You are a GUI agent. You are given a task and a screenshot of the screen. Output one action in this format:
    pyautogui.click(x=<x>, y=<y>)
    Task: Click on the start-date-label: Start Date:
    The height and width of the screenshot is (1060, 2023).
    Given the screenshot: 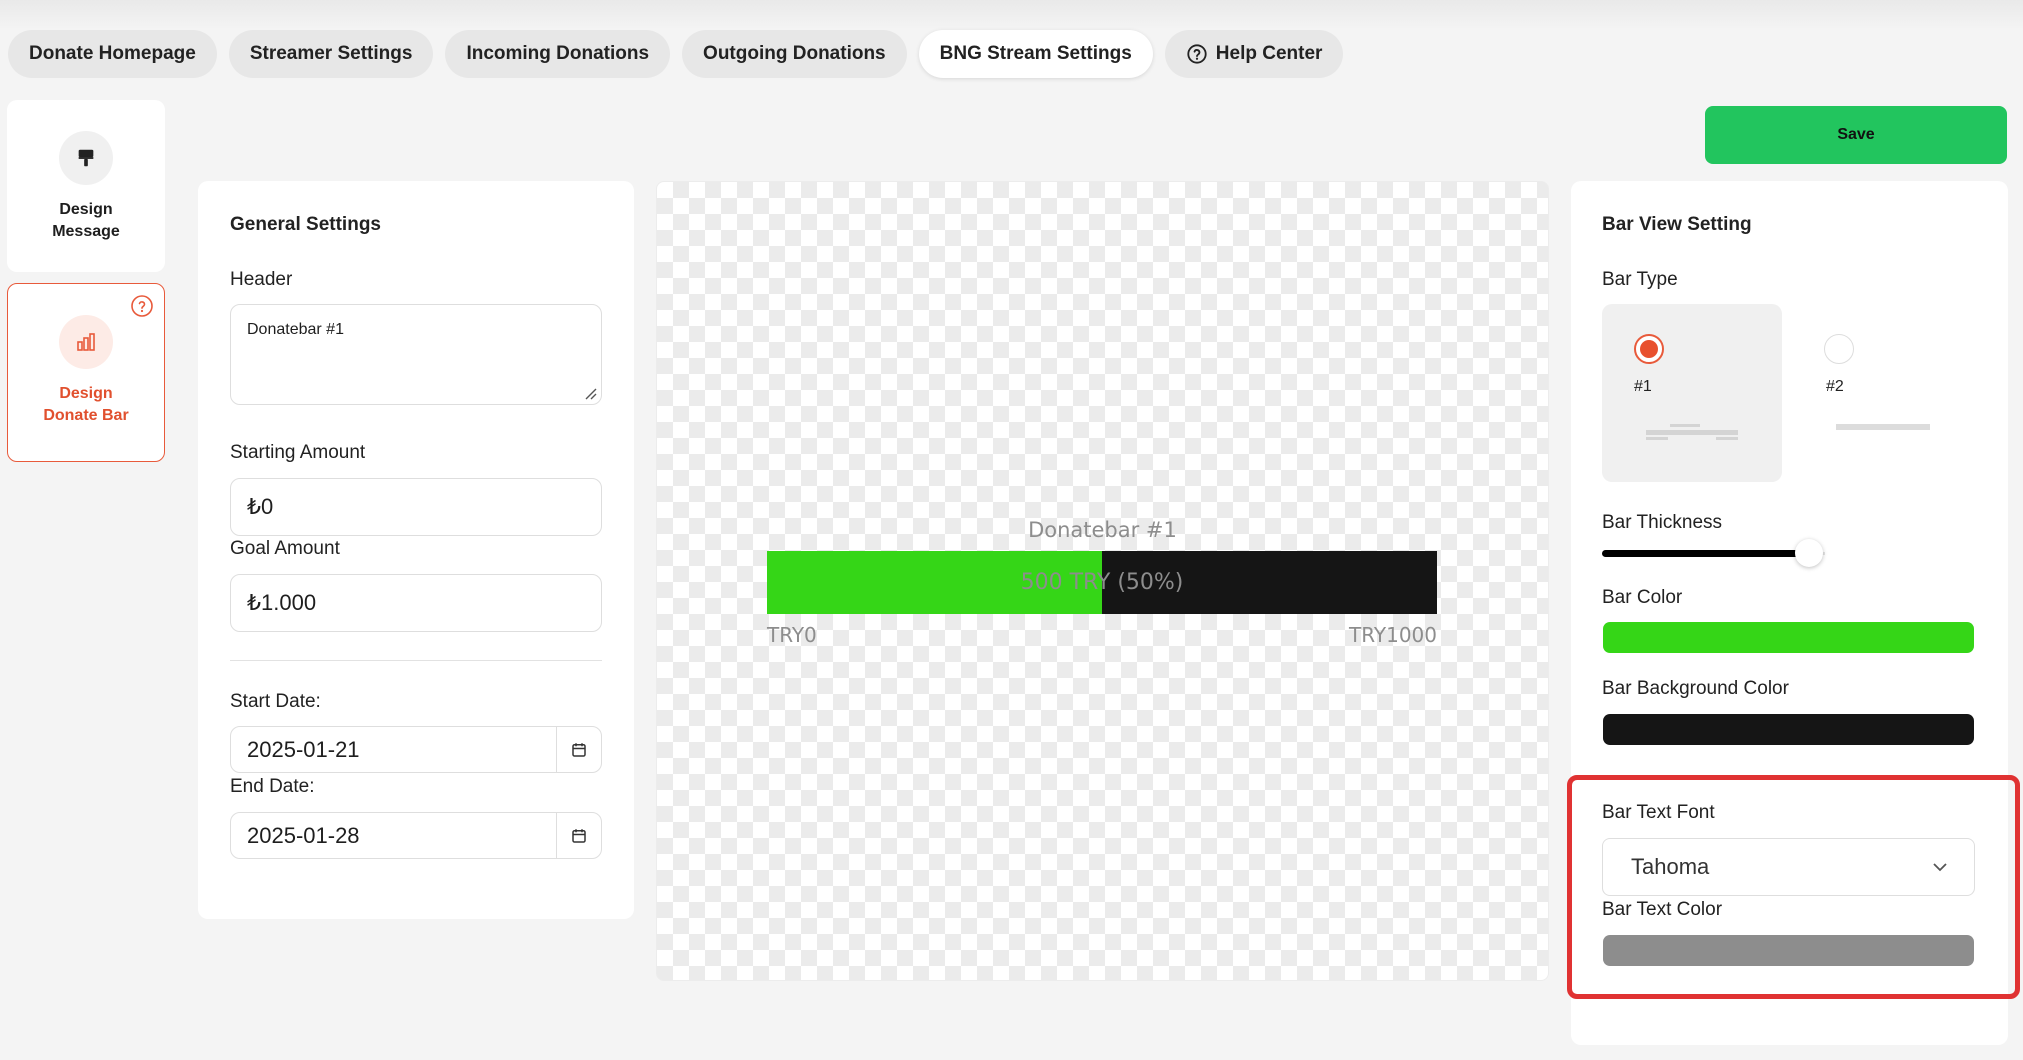 What is the action you would take?
    pyautogui.click(x=275, y=701)
    